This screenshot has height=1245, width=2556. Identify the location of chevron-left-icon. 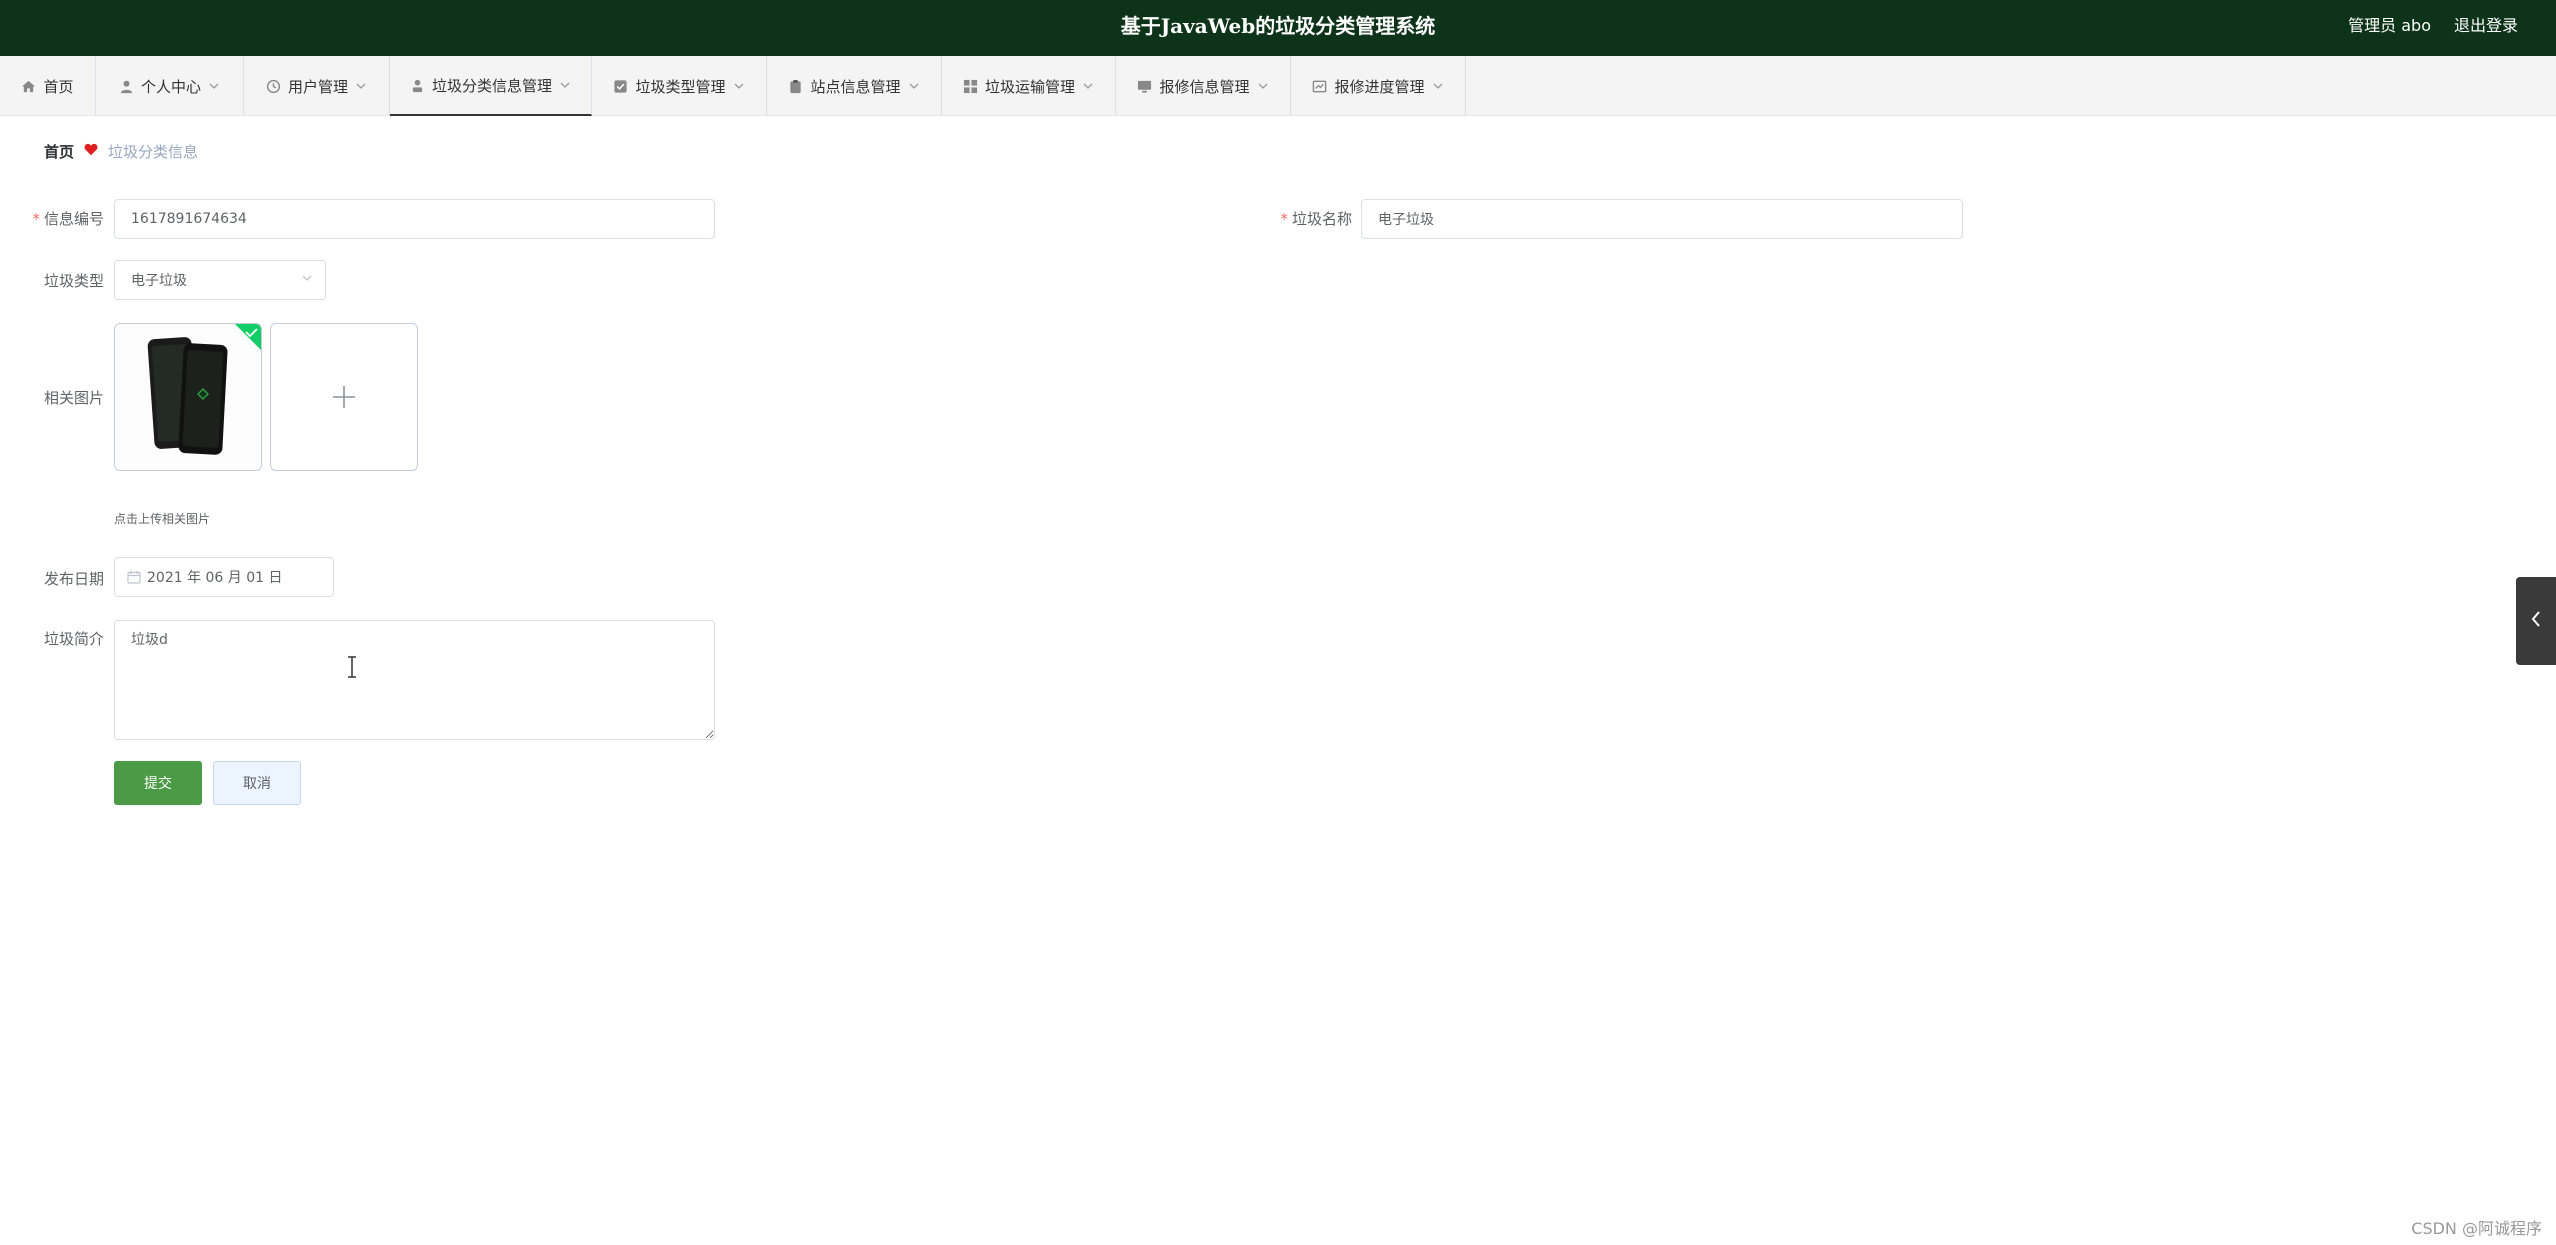
(2536, 621).